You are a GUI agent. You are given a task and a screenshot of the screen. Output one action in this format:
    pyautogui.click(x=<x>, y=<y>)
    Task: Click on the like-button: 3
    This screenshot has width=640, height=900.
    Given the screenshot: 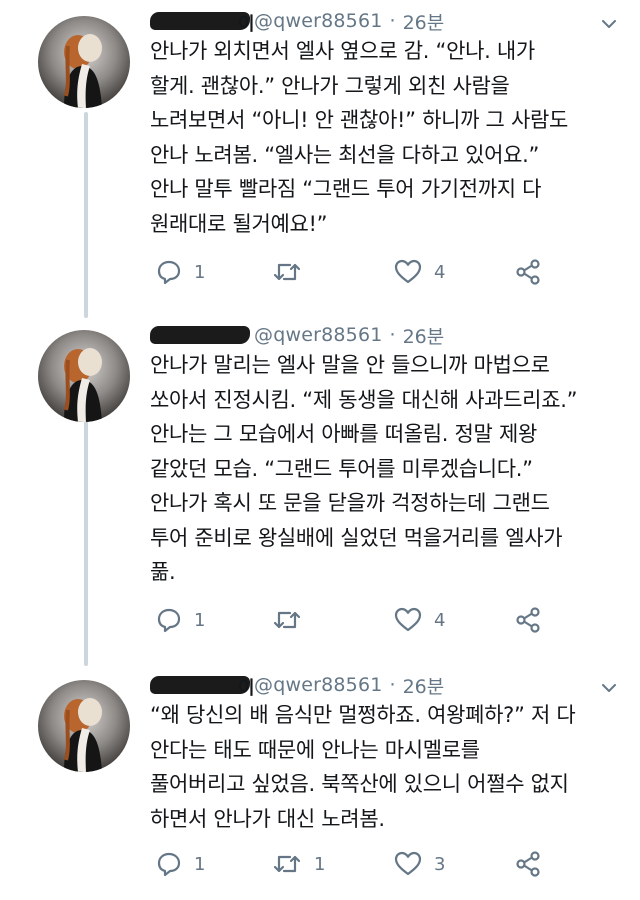 What is the action you would take?
    pyautogui.click(x=419, y=864)
    